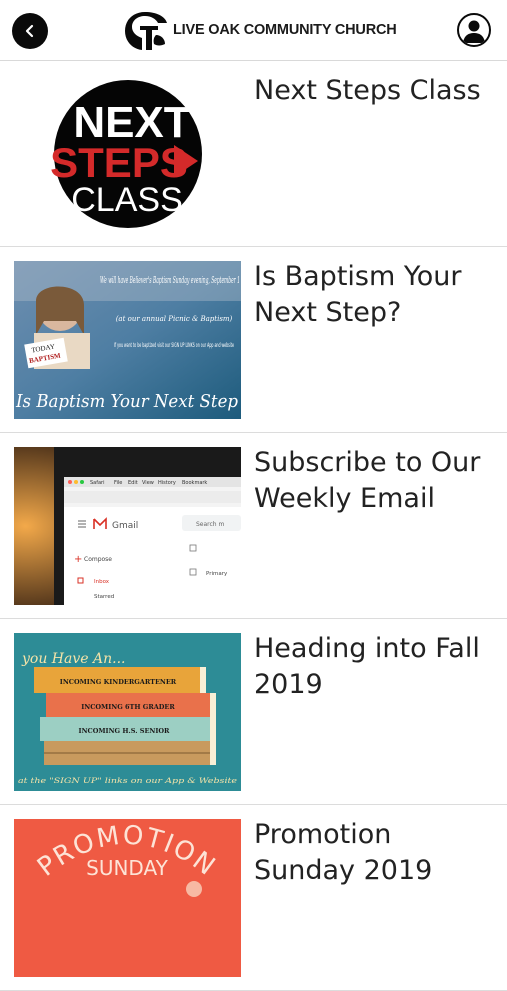  What do you see at coordinates (127, 898) in the screenshot?
I see `promotion-thumbnail: PROMOTION SUNDAY` at bounding box center [127, 898].